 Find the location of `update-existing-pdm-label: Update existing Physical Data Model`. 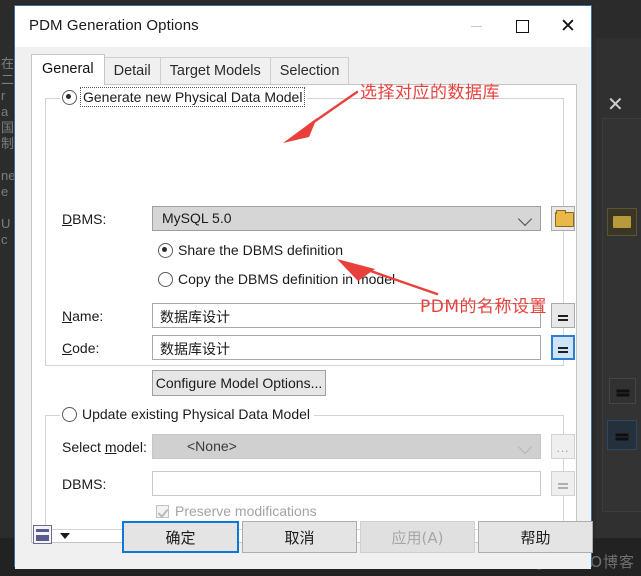

update-existing-pdm-label: Update existing Physical Data Model is located at coordinates (196, 414).